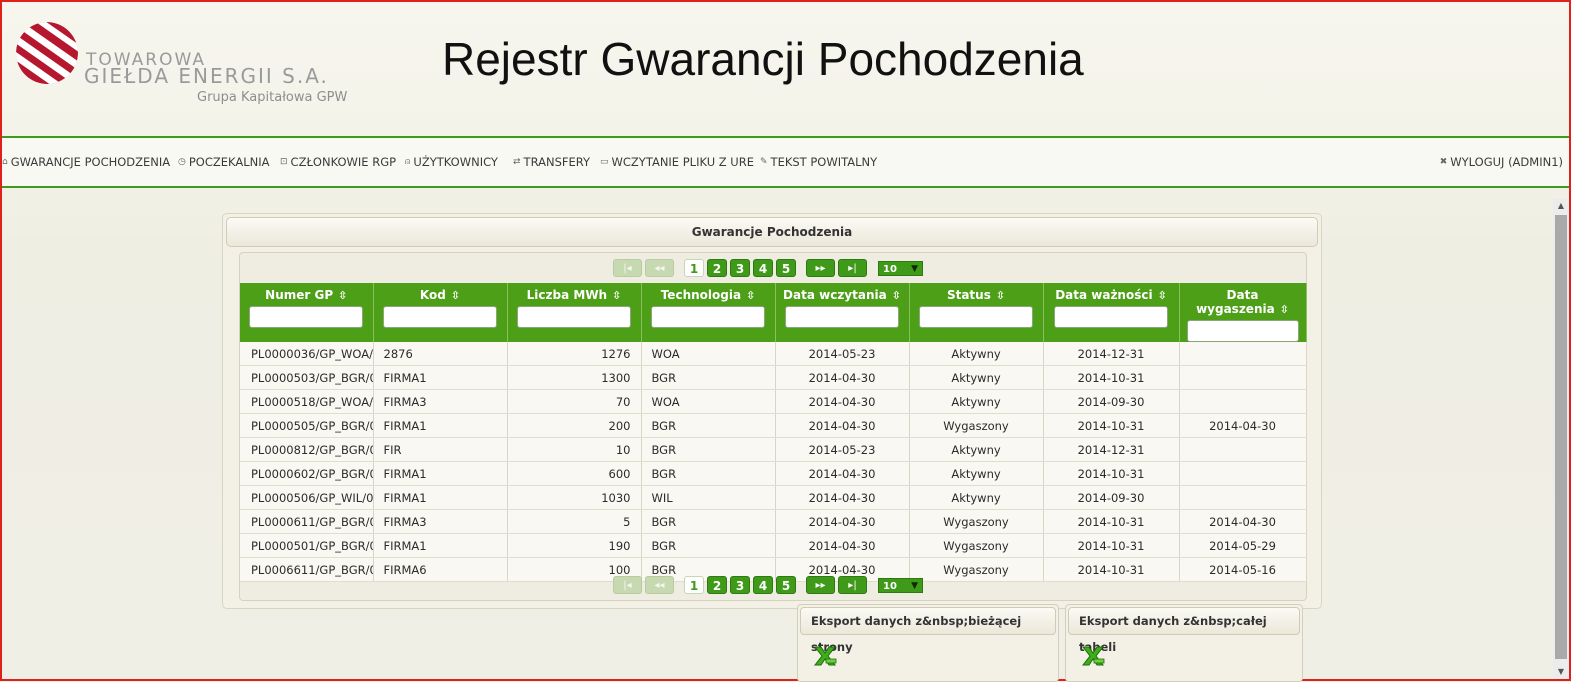 This screenshot has width=1571, height=682. What do you see at coordinates (818, 162) in the screenshot?
I see `nav-item-tekst-powitalny: ✎ TEKST POWITALNY` at bounding box center [818, 162].